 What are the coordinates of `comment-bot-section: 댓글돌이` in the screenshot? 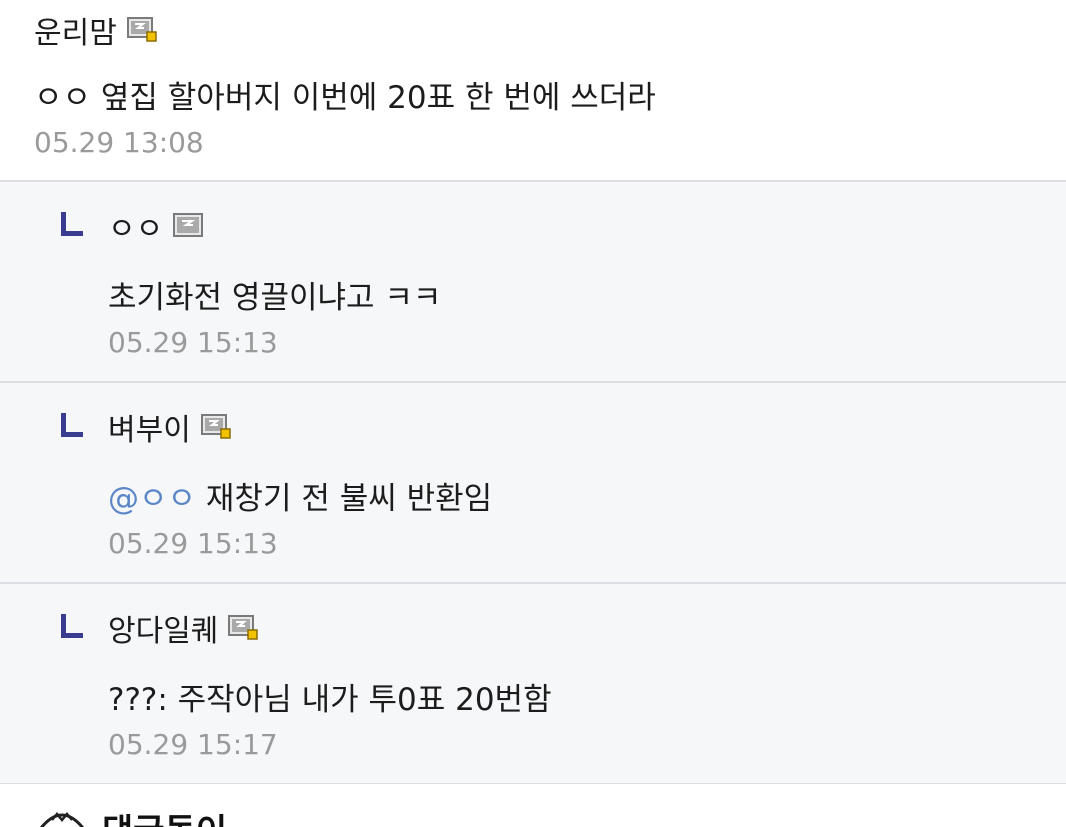 It's located at (533, 805).